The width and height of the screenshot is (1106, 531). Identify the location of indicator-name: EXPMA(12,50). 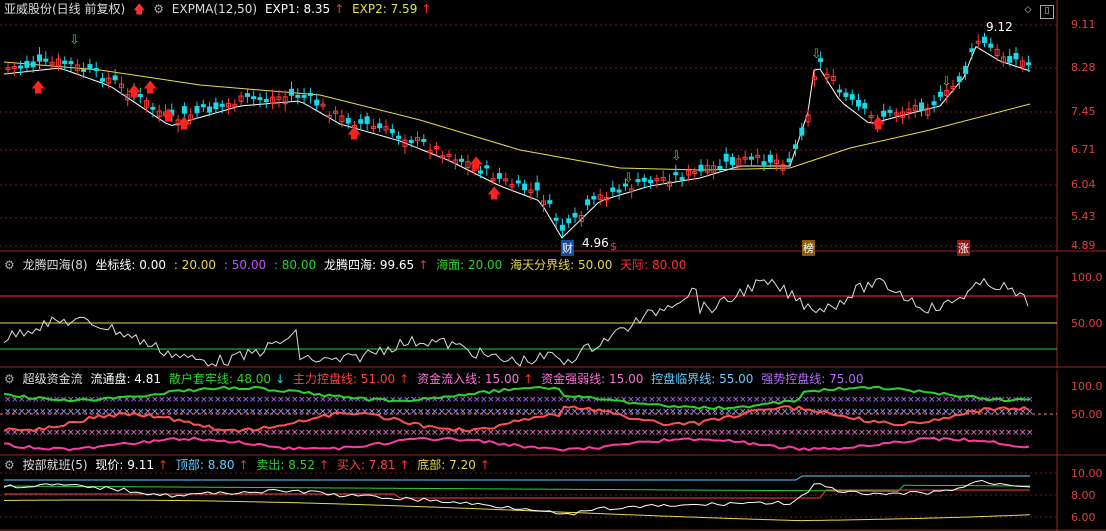
(214, 9).